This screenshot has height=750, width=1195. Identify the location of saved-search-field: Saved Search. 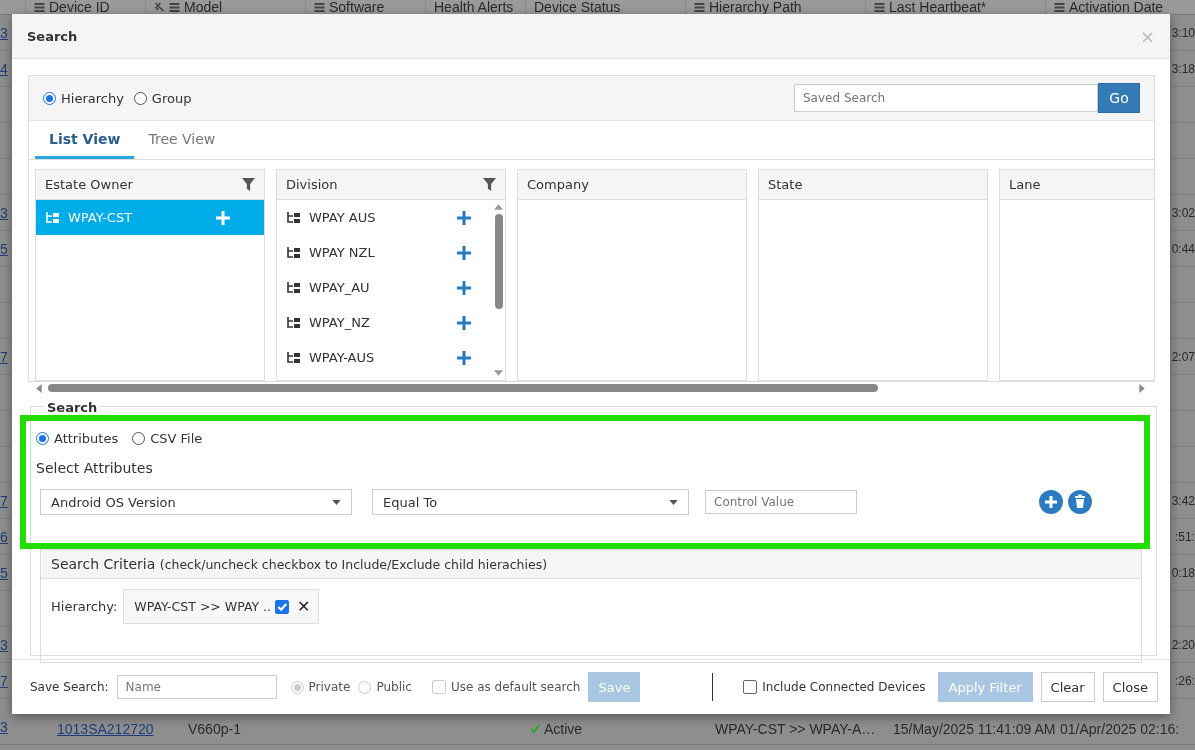
(946, 98).